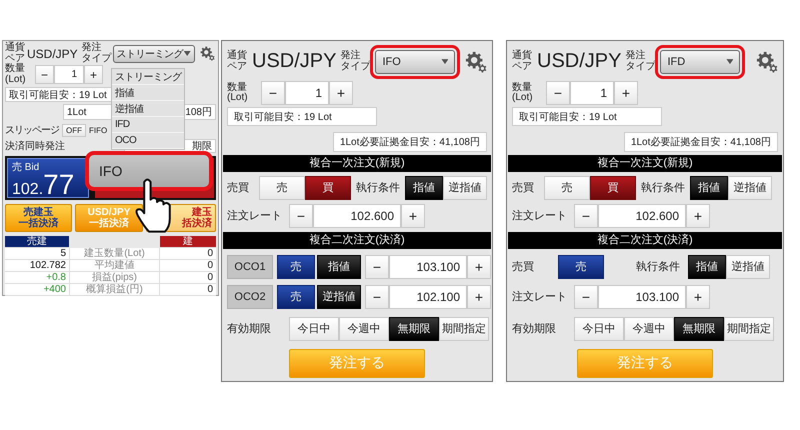 Image resolution: width=800 pixels, height=430 pixels. Describe the element at coordinates (198, 112) in the screenshot. I see `field-label: 108円` at that location.